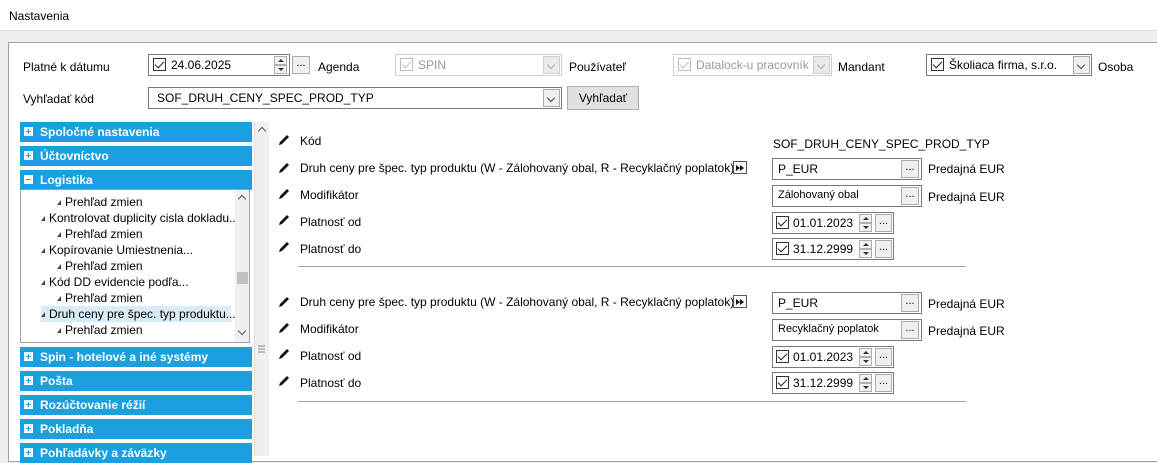 The image size is (1157, 463). I want to click on mandant-select: Školiaca firma, s.r.o., so click(1009, 65).